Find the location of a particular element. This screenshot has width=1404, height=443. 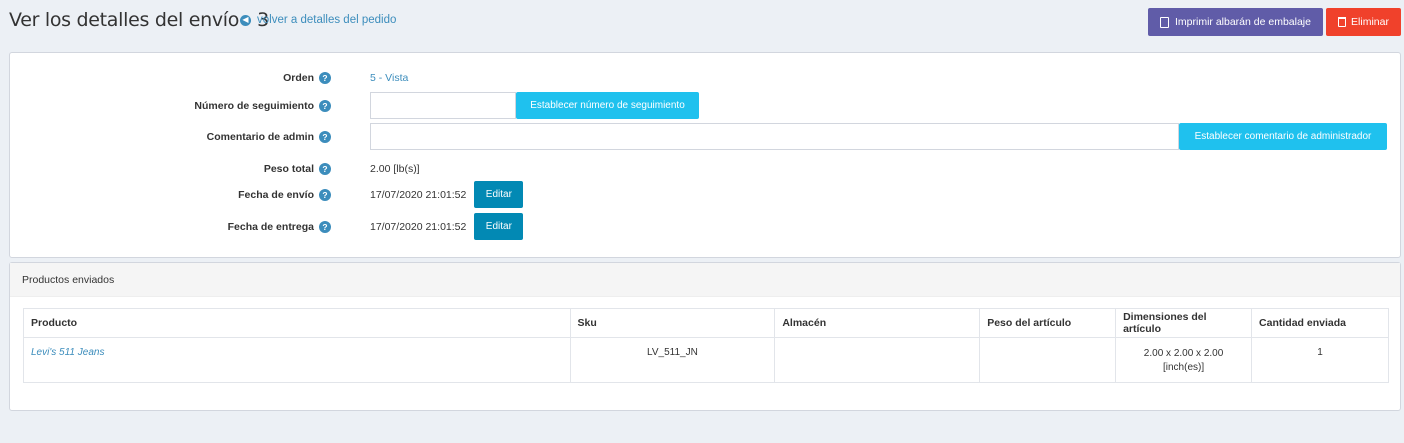

admin-comment-input is located at coordinates (774, 136).